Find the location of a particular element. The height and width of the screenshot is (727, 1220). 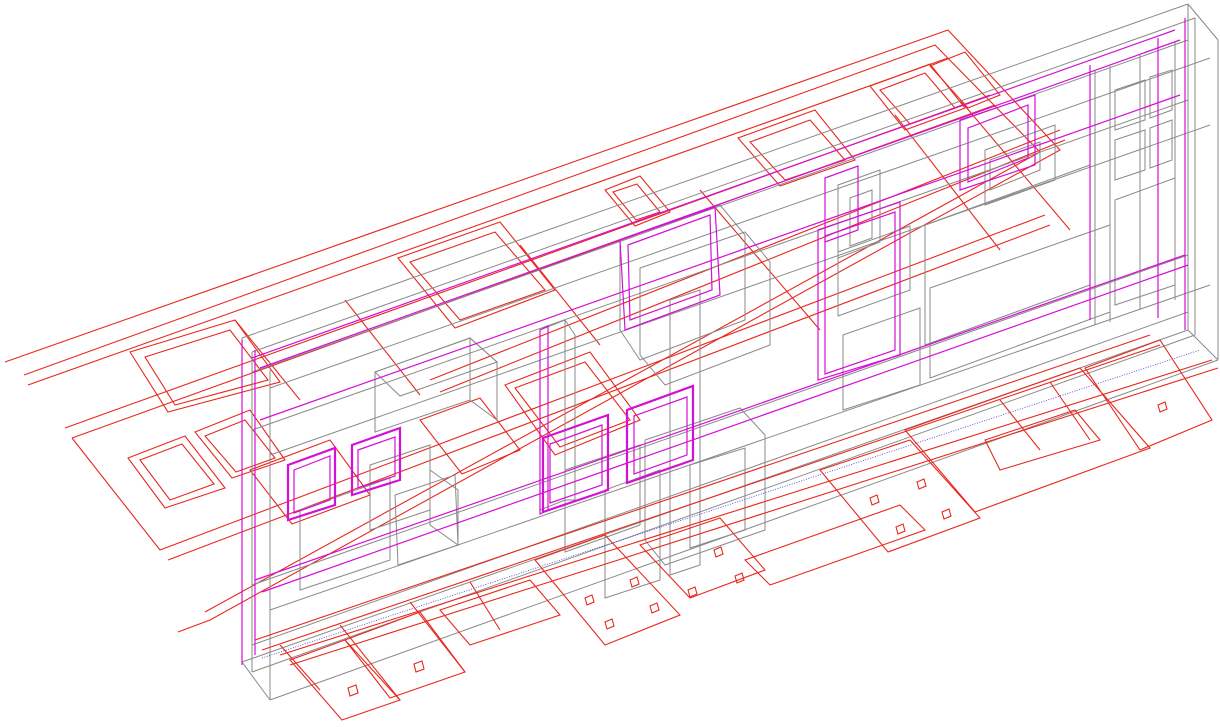

highlight-window-1-inner is located at coordinates (312, 484).